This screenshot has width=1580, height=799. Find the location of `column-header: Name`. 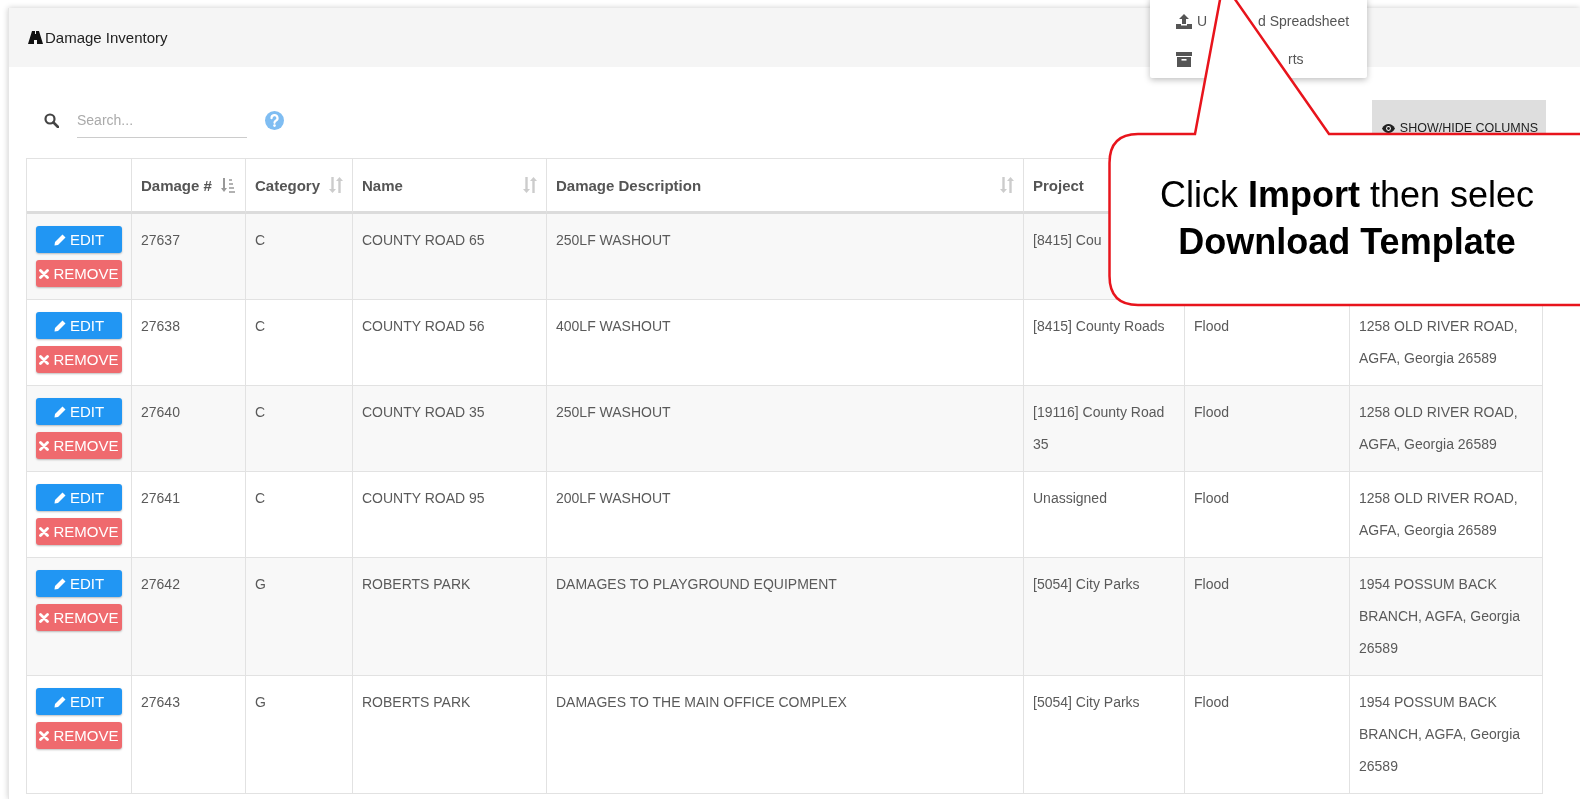

column-header: Name is located at coordinates (382, 185).